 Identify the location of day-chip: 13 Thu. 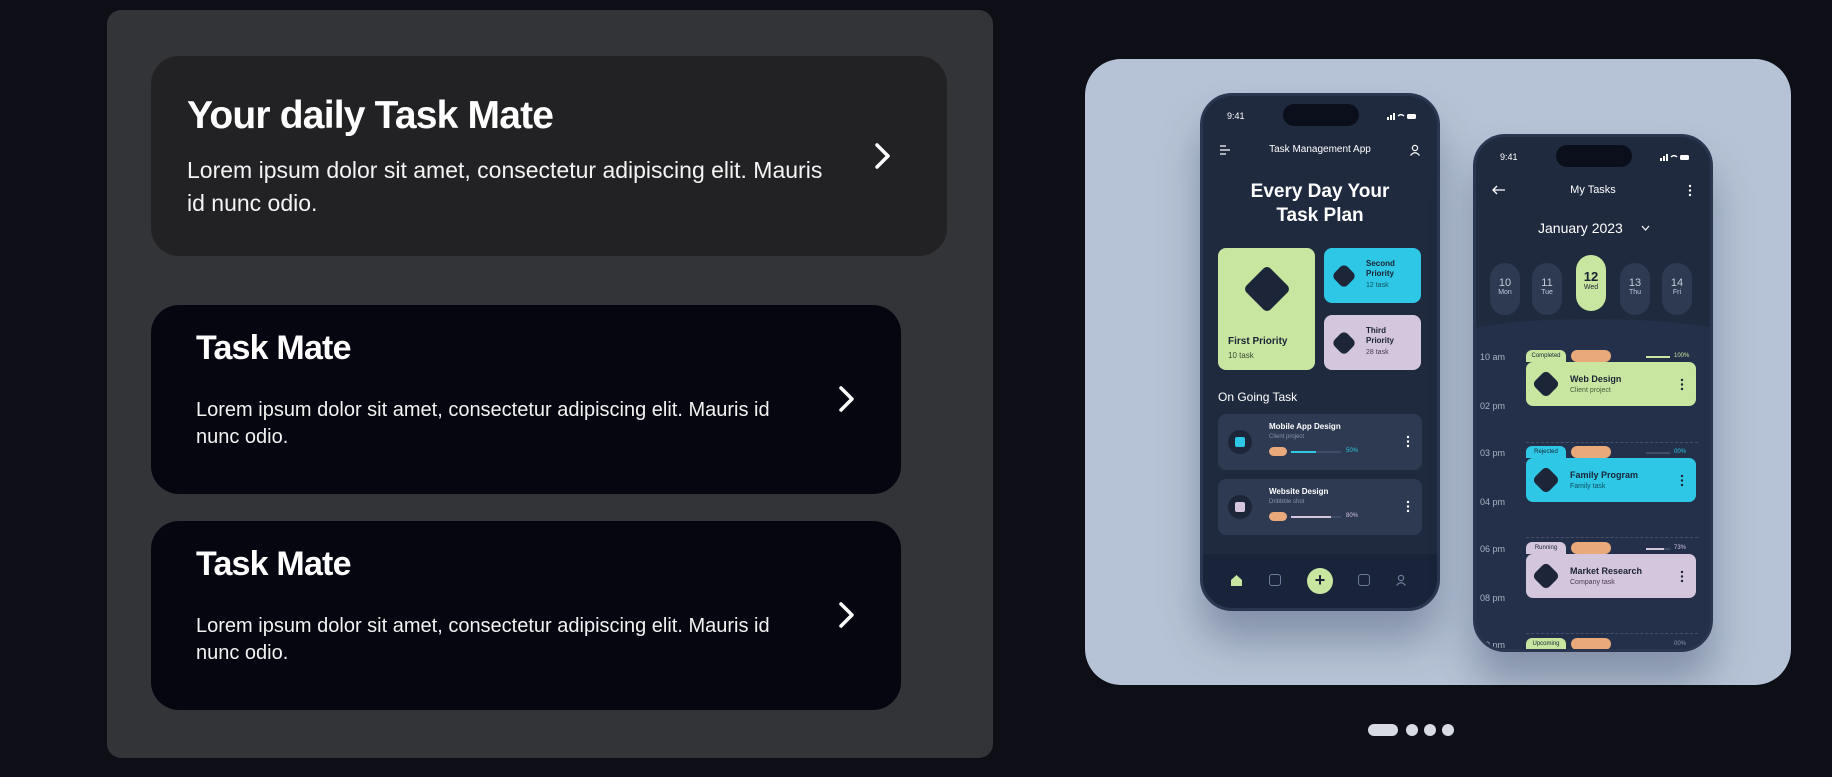
(1635, 289).